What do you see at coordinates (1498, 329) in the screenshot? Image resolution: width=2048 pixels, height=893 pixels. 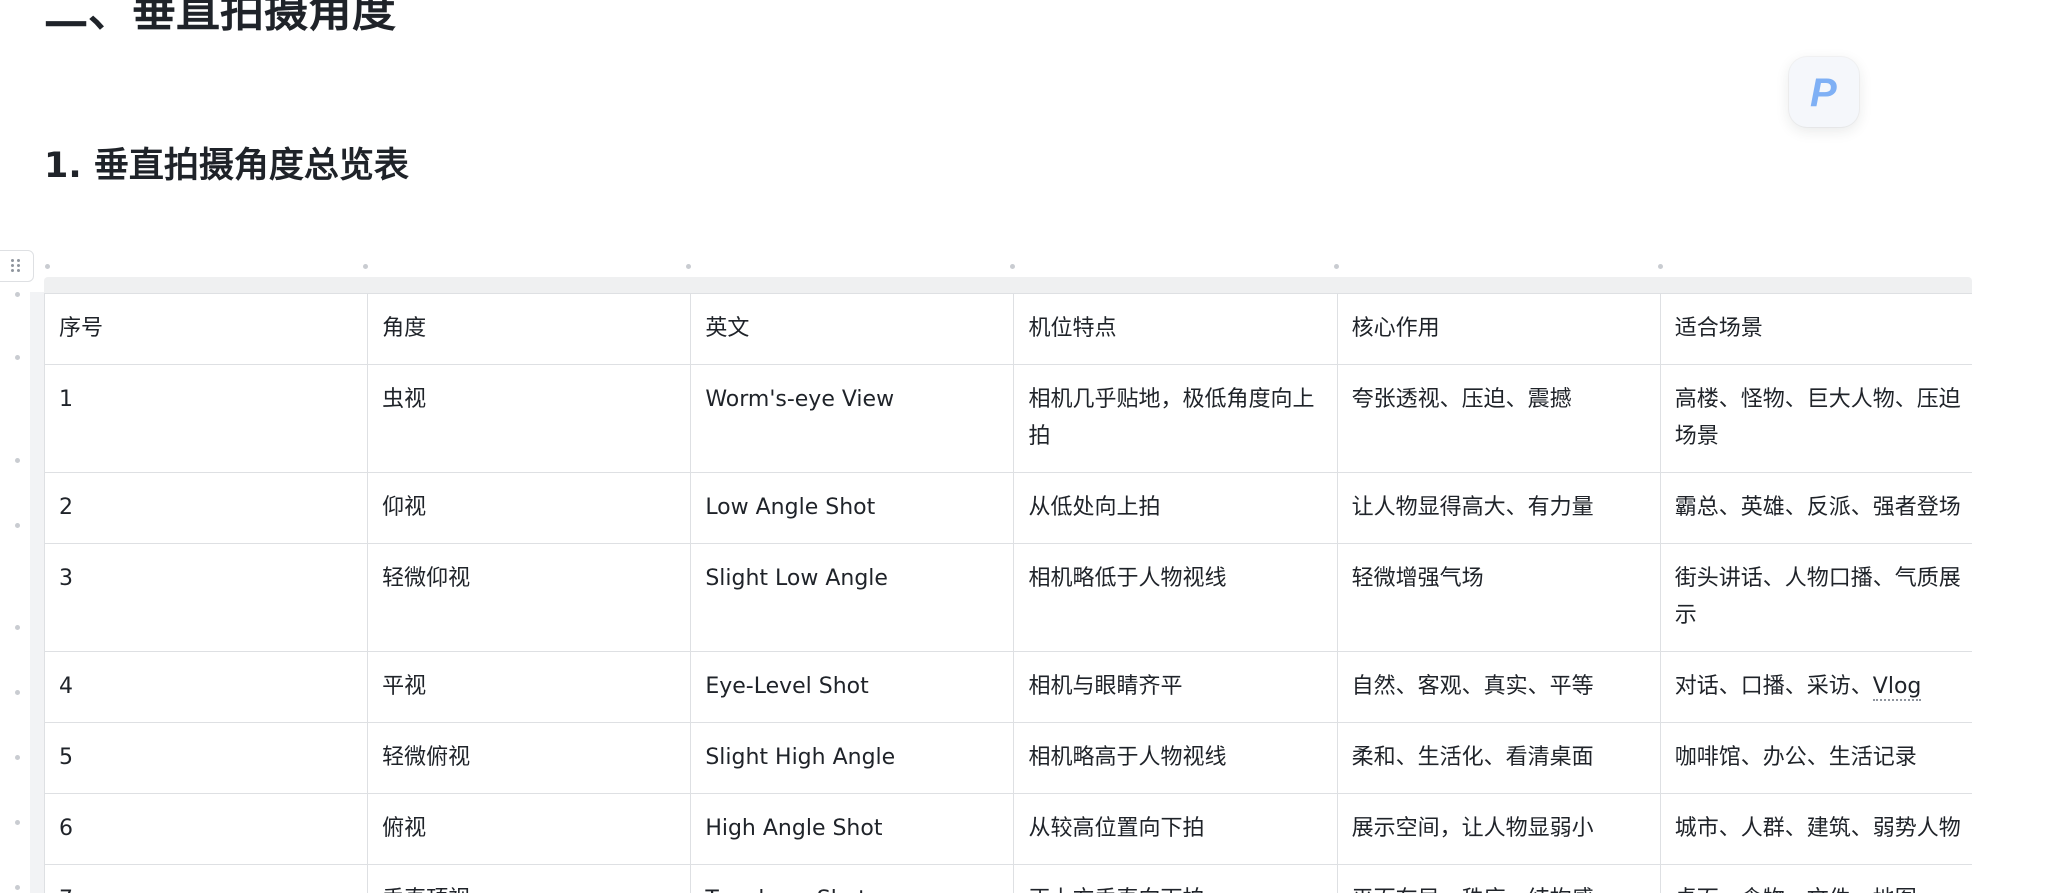 I see `header-cell: 核心作用` at bounding box center [1498, 329].